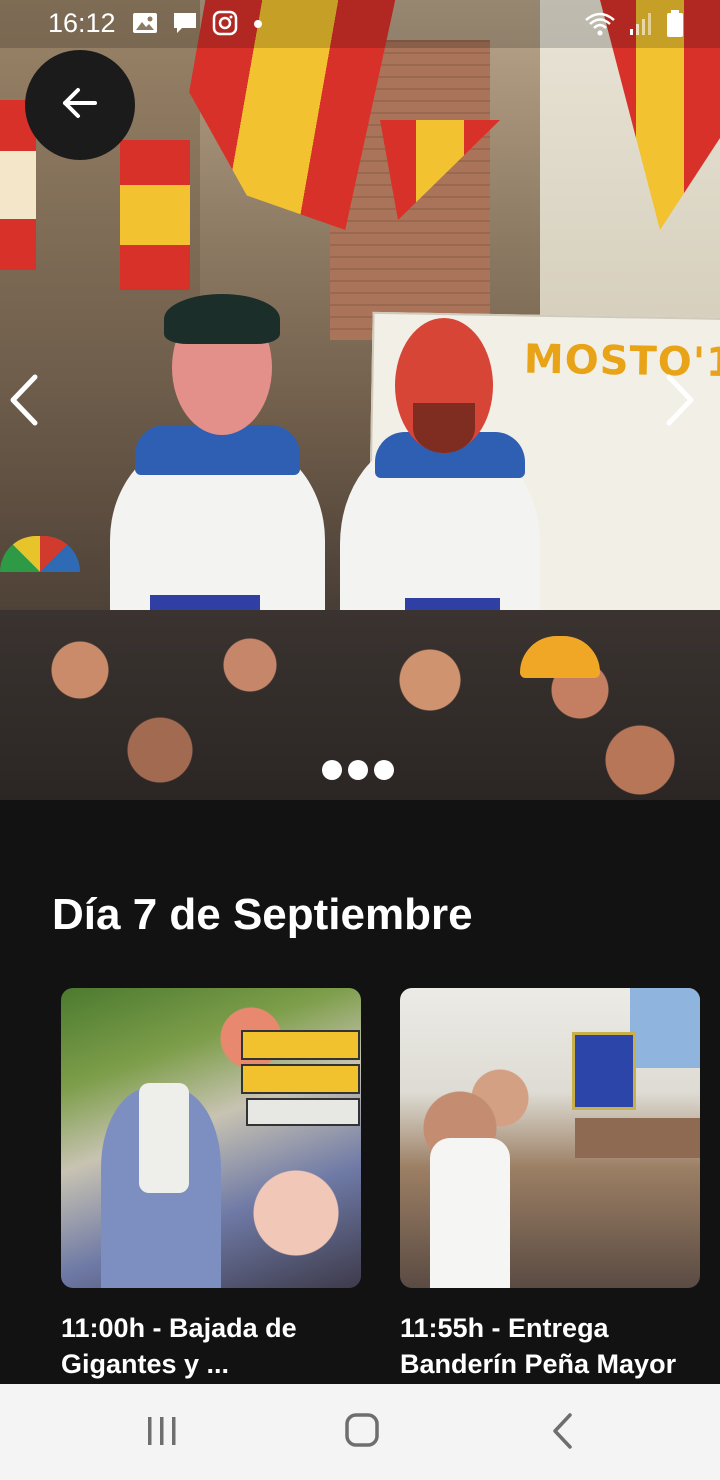 This screenshot has width=720, height=1480. I want to click on image-icon, so click(145, 25).